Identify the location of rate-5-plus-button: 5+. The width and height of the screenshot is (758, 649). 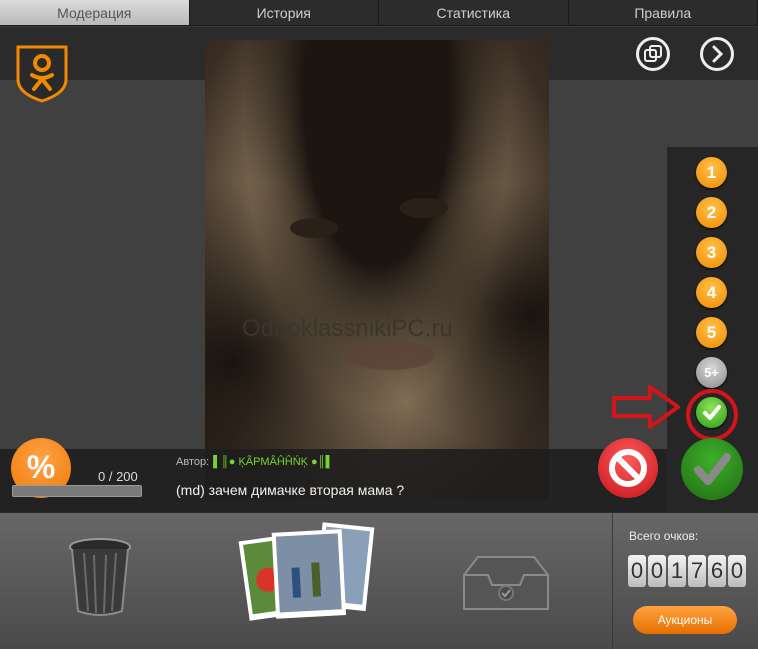
(711, 372).